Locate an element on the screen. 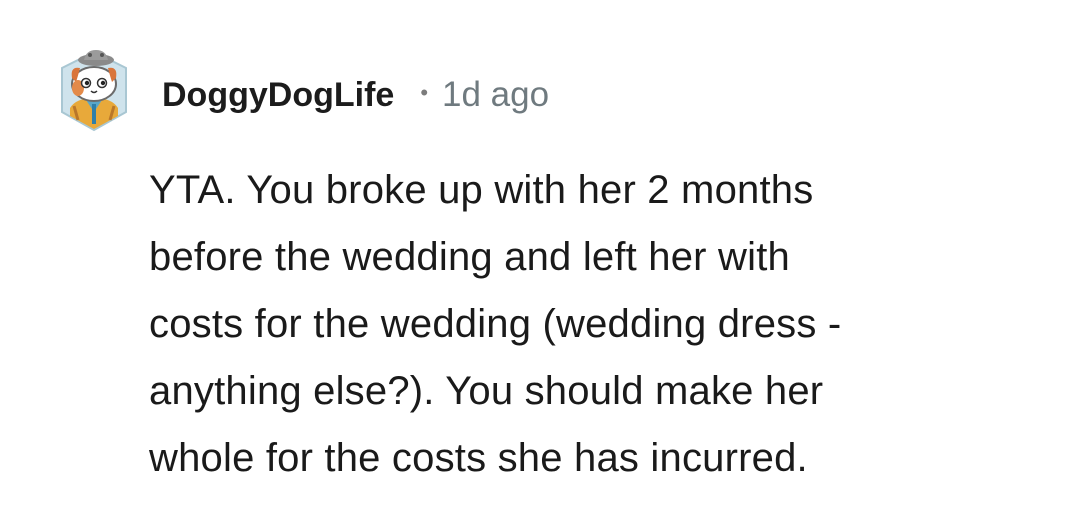 This screenshot has height=518, width=1080. username-link: DoggyDogLife is located at coordinates (278, 95).